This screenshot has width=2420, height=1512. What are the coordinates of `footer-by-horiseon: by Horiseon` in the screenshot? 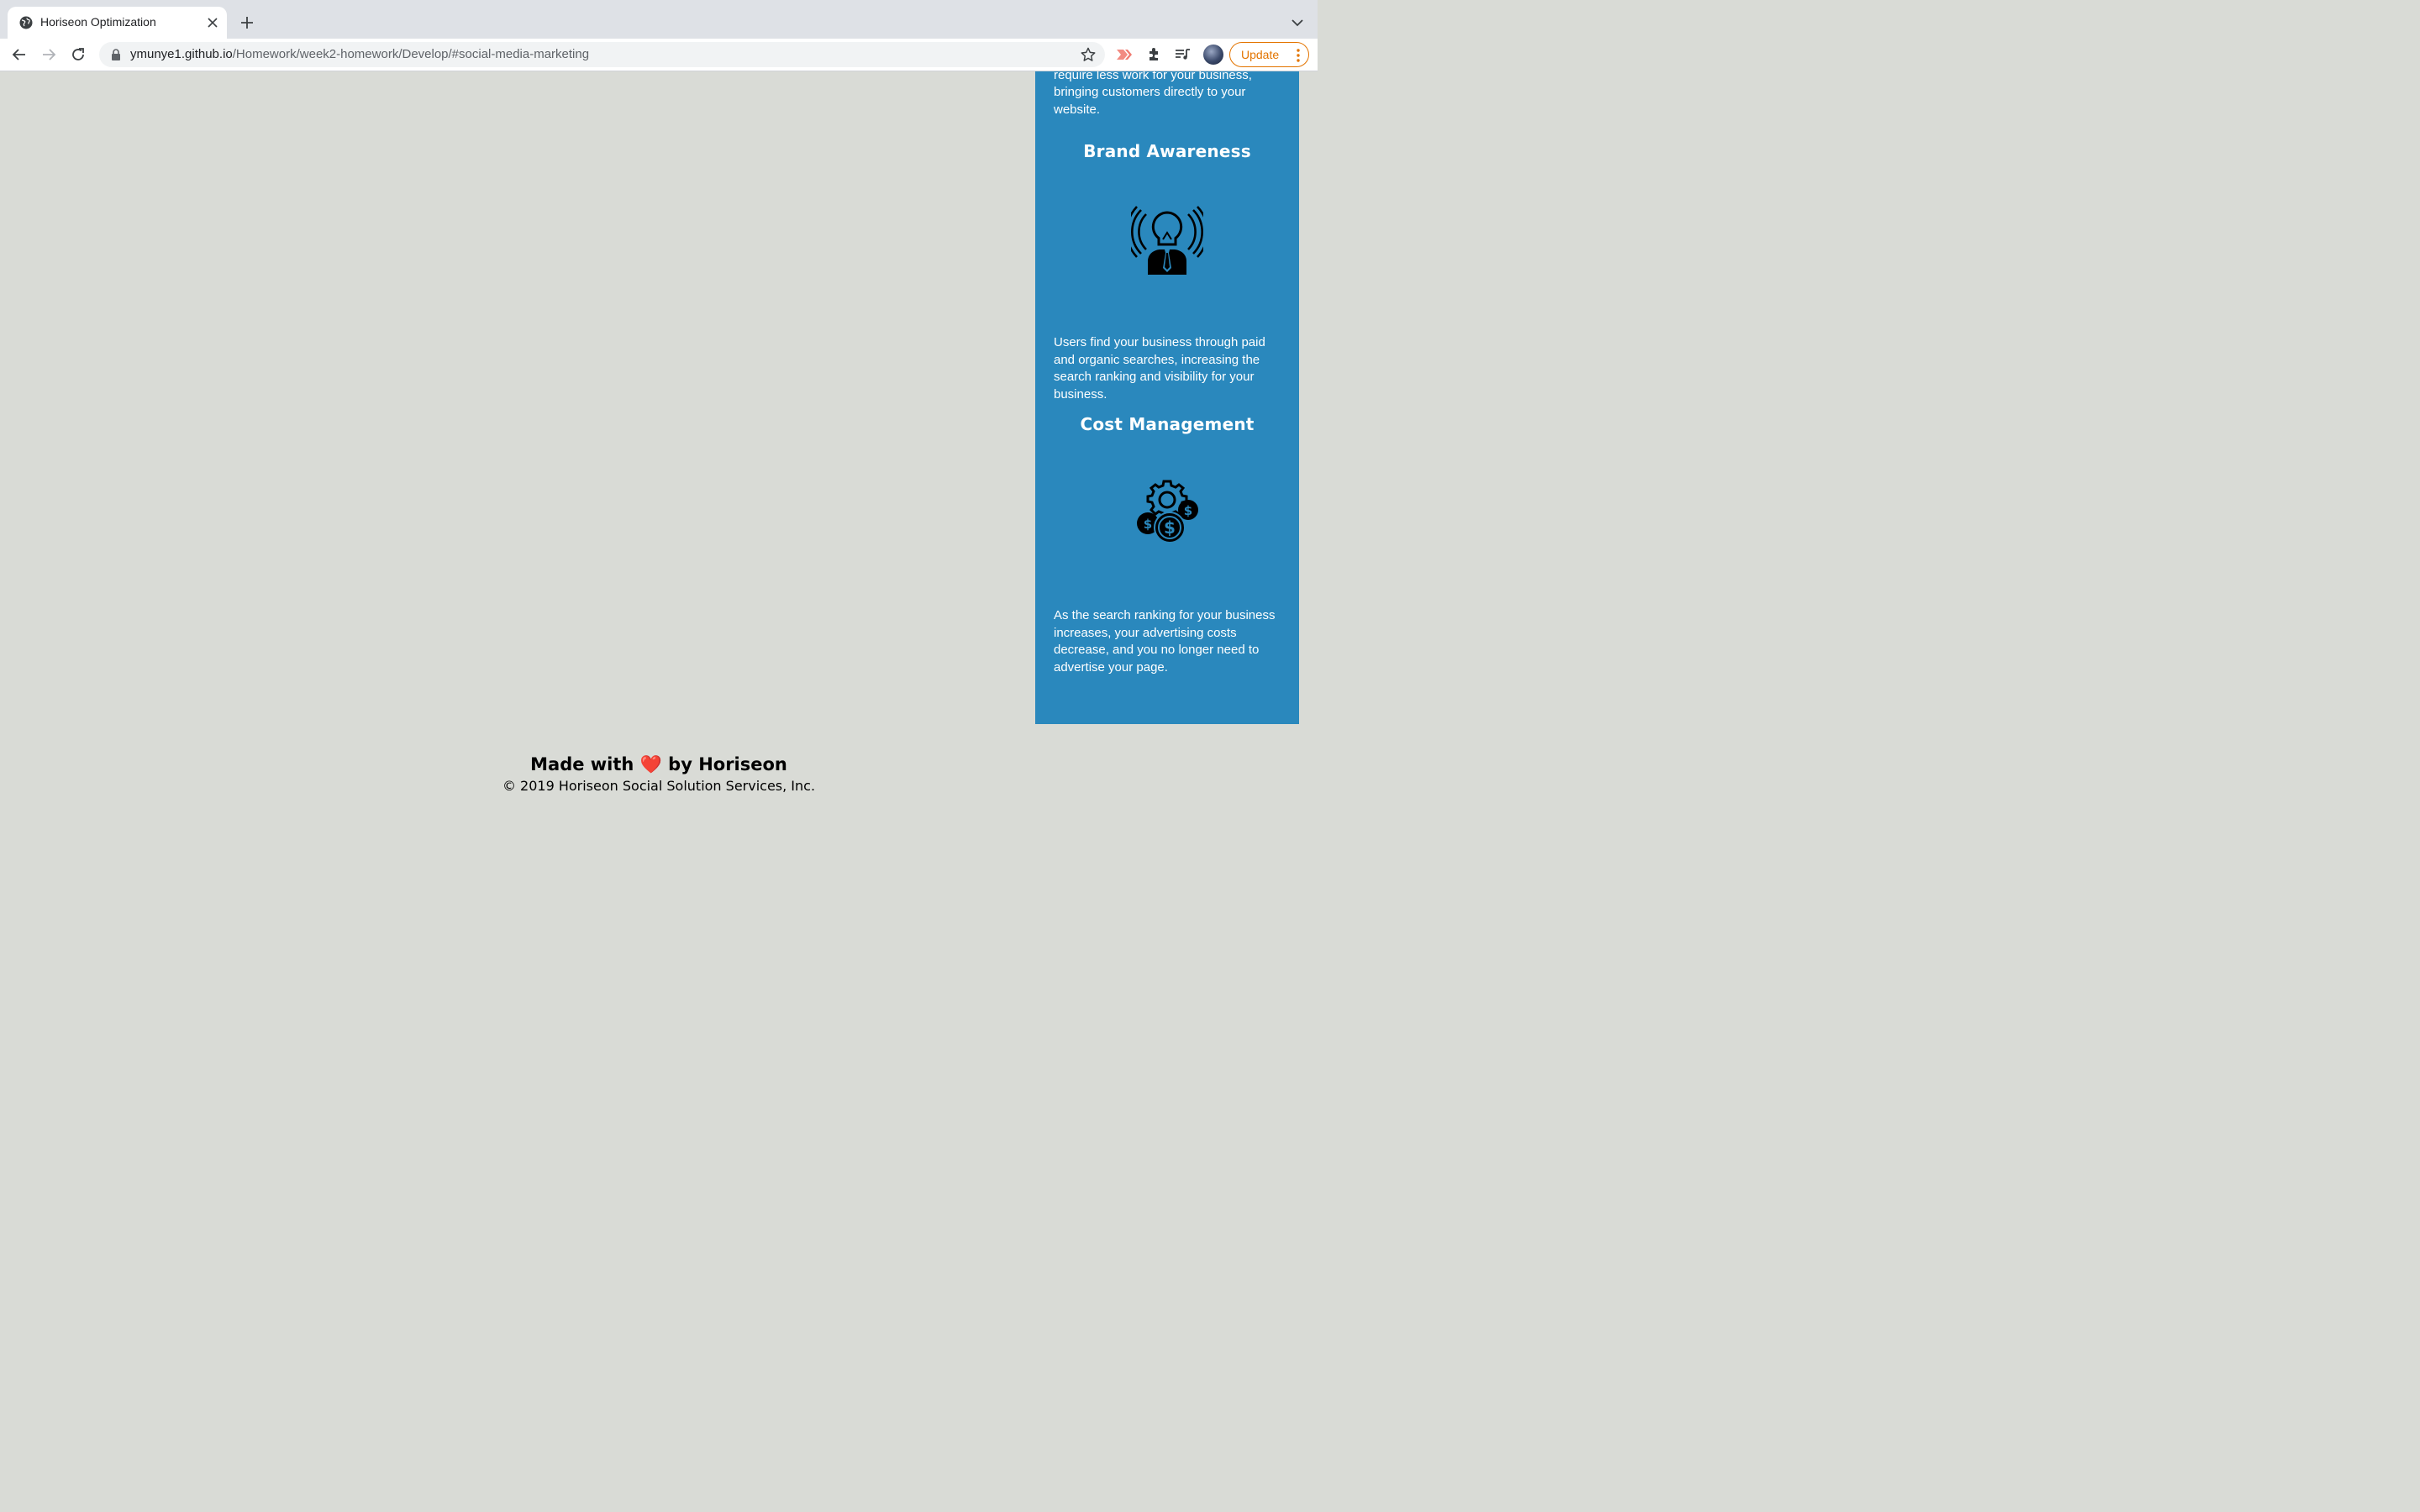 It's located at (727, 764).